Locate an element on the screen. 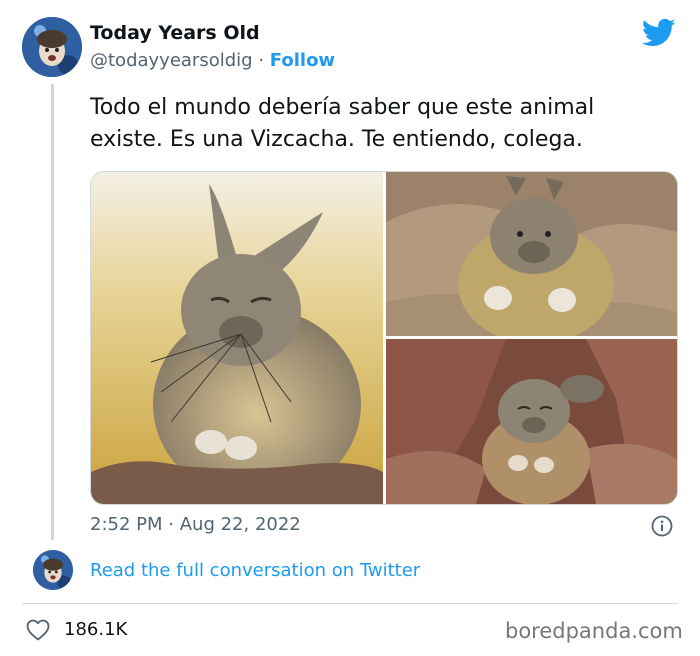 The height and width of the screenshot is (656, 700). tweet-time: 2:52 PM is located at coordinates (126, 524).